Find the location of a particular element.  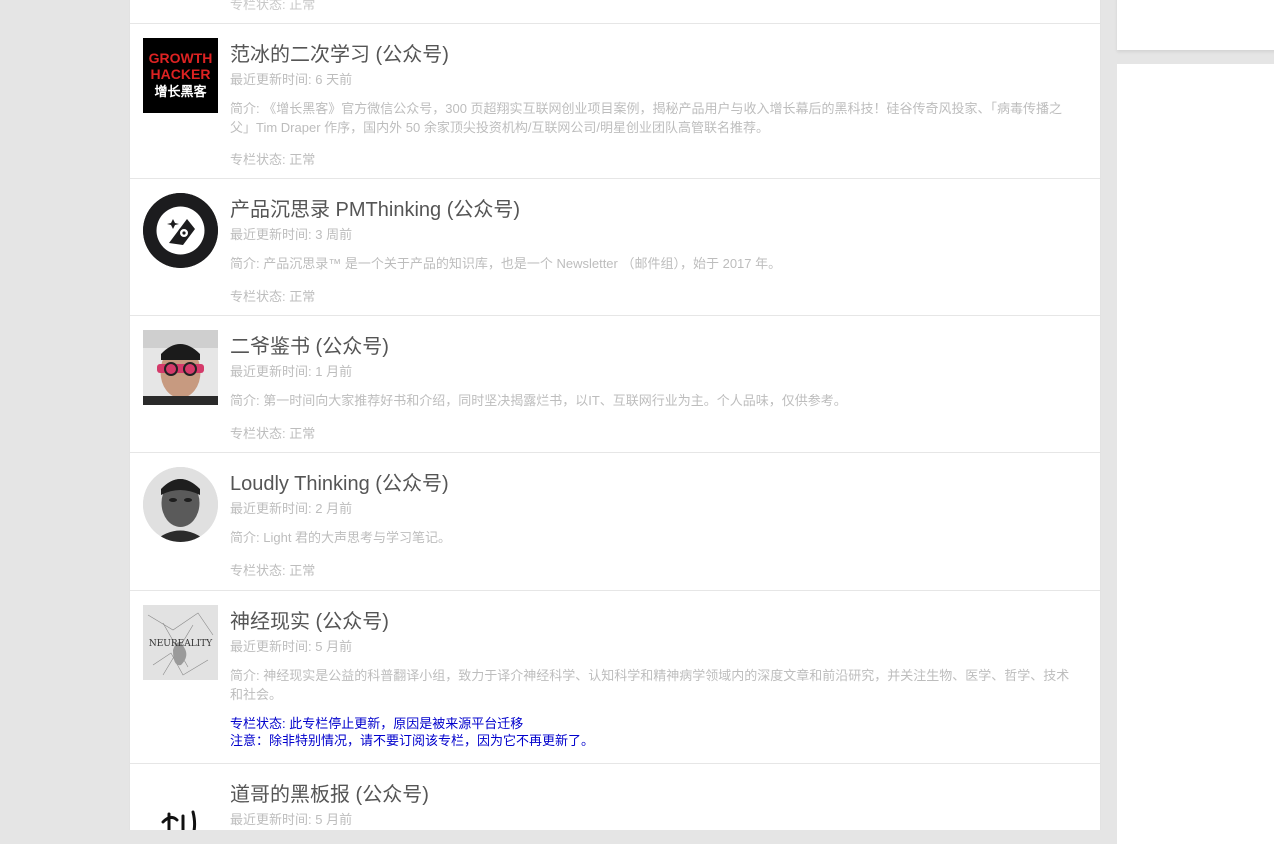

growth-hacker-logo: GROWTH HACKER 增长黑客 is located at coordinates (180, 75).